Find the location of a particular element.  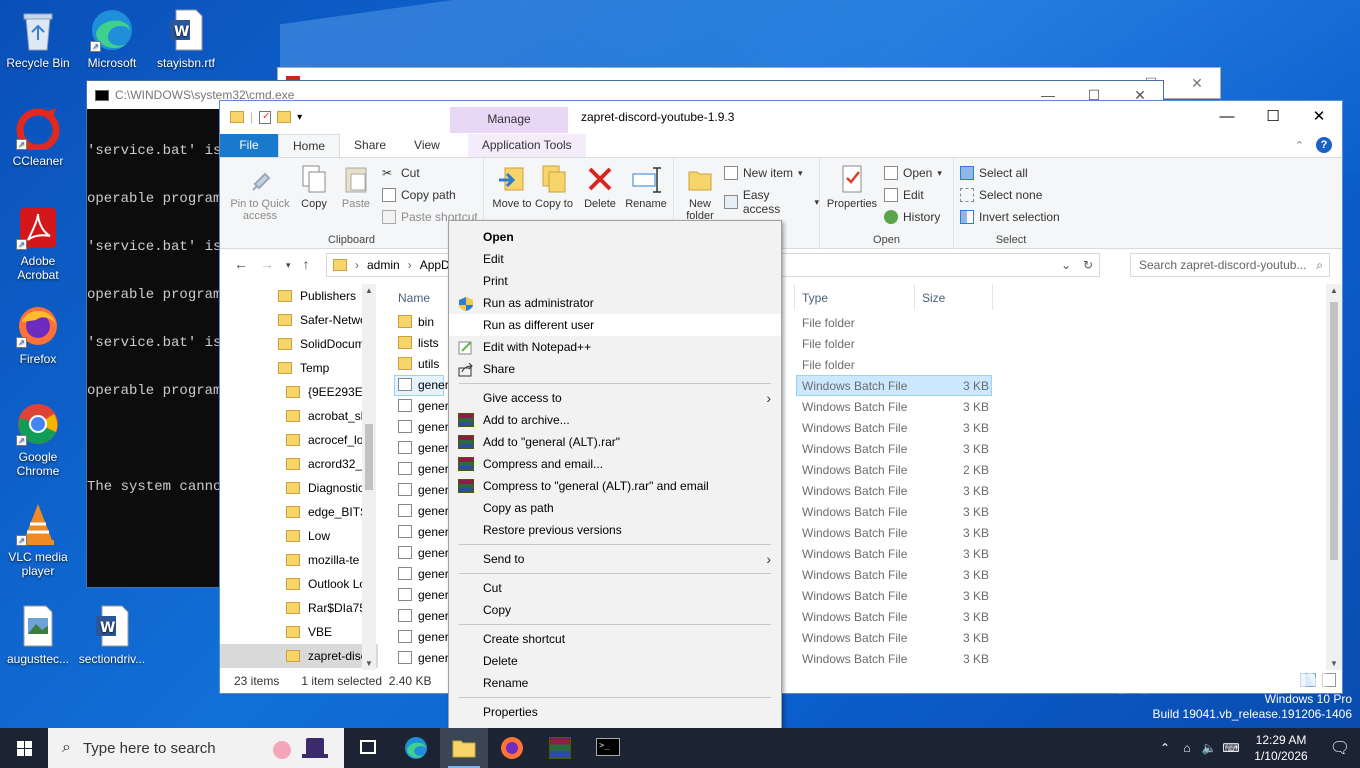

taskbar-winrar is located at coordinates (560, 748).